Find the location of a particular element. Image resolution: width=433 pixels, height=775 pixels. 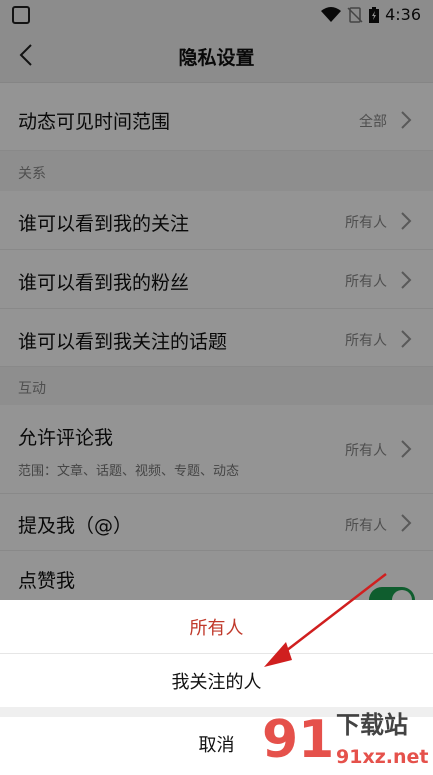

option-people-i-follow: 我关注的人 is located at coordinates (216, 680).